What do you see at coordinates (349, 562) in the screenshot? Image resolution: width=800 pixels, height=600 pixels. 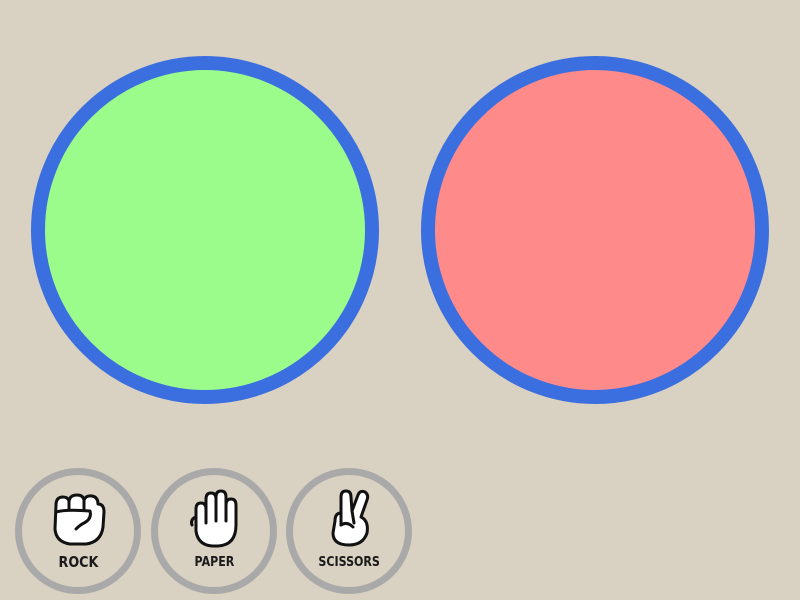 I see `scissors-label: SCISSORS` at bounding box center [349, 562].